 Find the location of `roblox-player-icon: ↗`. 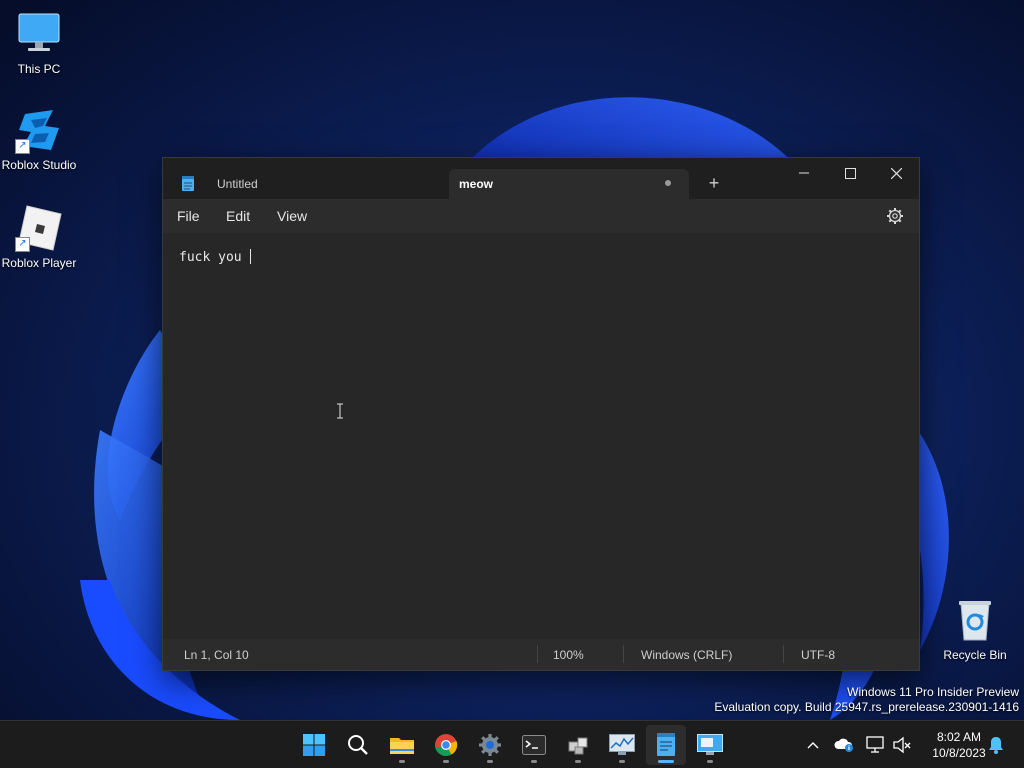

roblox-player-icon: ↗ is located at coordinates (39, 228).